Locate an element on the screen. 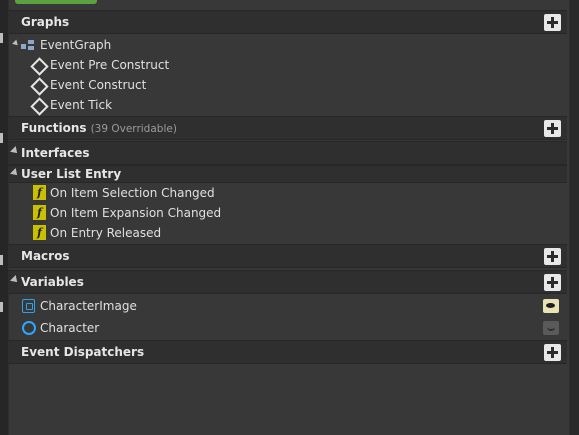 This screenshot has width=579, height=435. event-label: Event Pre Construct is located at coordinates (110, 65).